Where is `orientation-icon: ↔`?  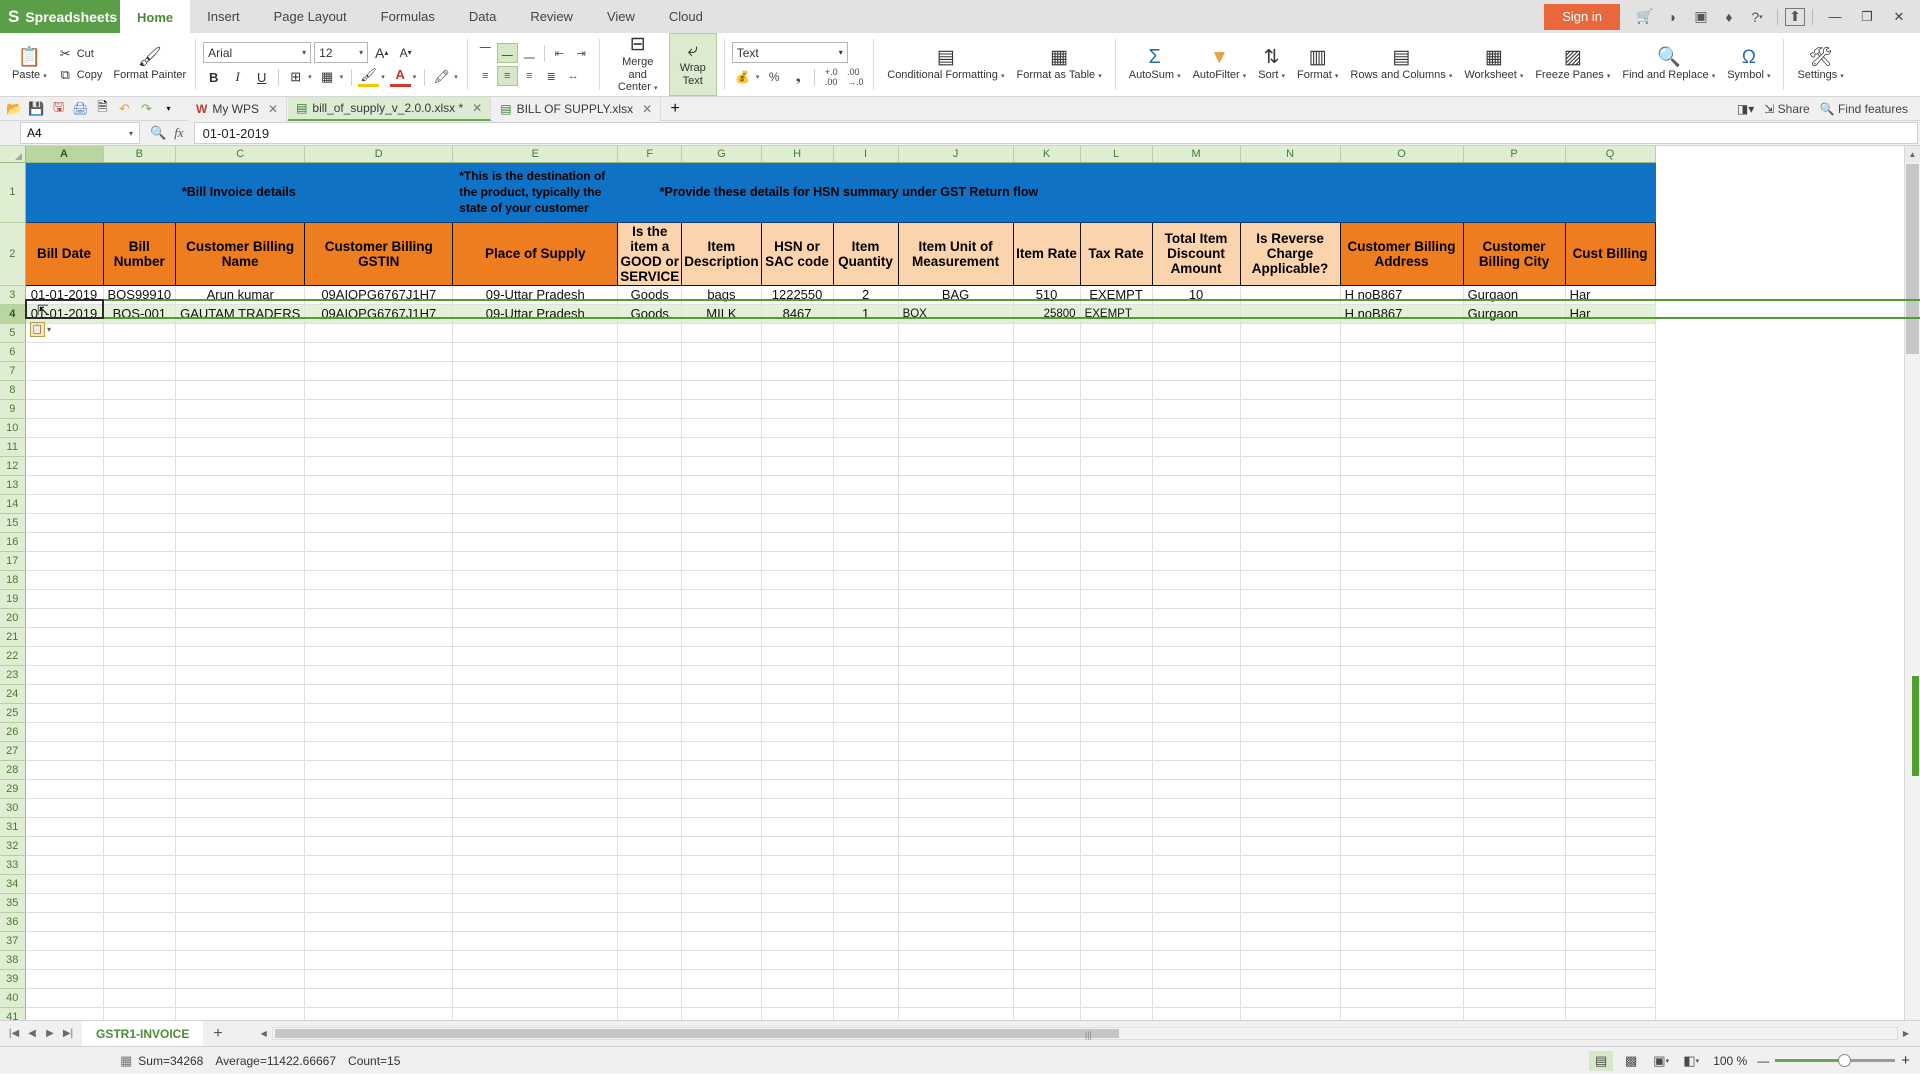 orientation-icon: ↔ is located at coordinates (573, 76).